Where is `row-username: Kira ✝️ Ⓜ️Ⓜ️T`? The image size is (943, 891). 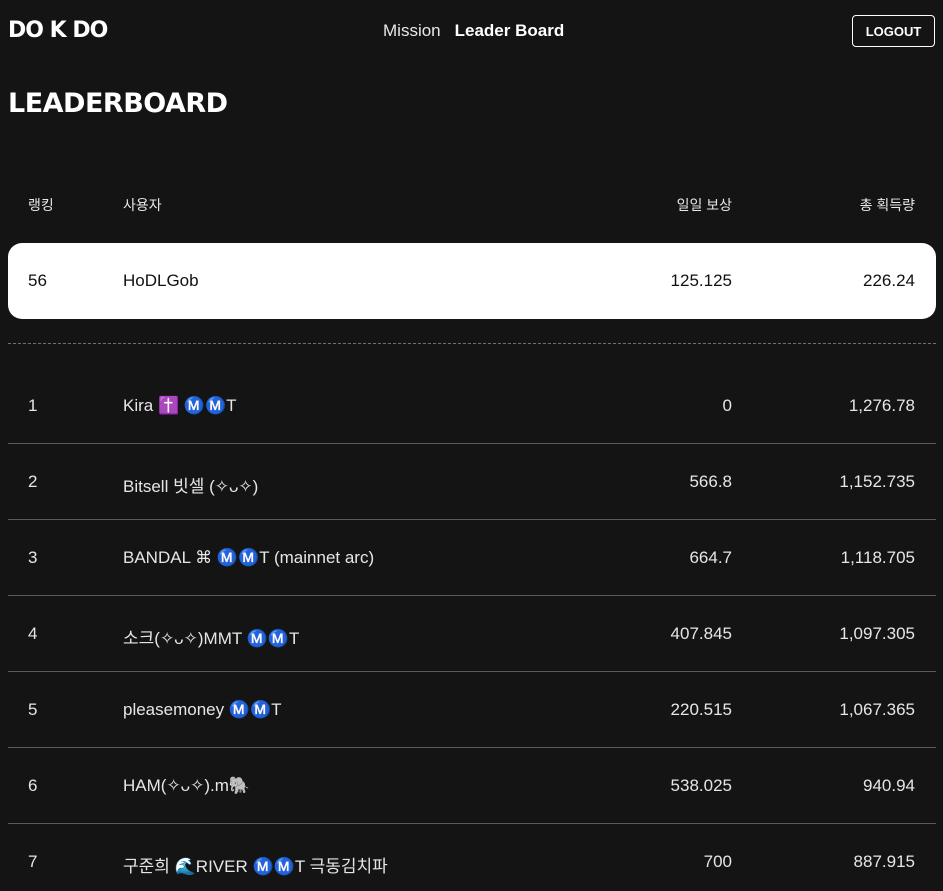
row-username: Kira ✝️ Ⓜ️Ⓜ️T is located at coordinates (180, 405).